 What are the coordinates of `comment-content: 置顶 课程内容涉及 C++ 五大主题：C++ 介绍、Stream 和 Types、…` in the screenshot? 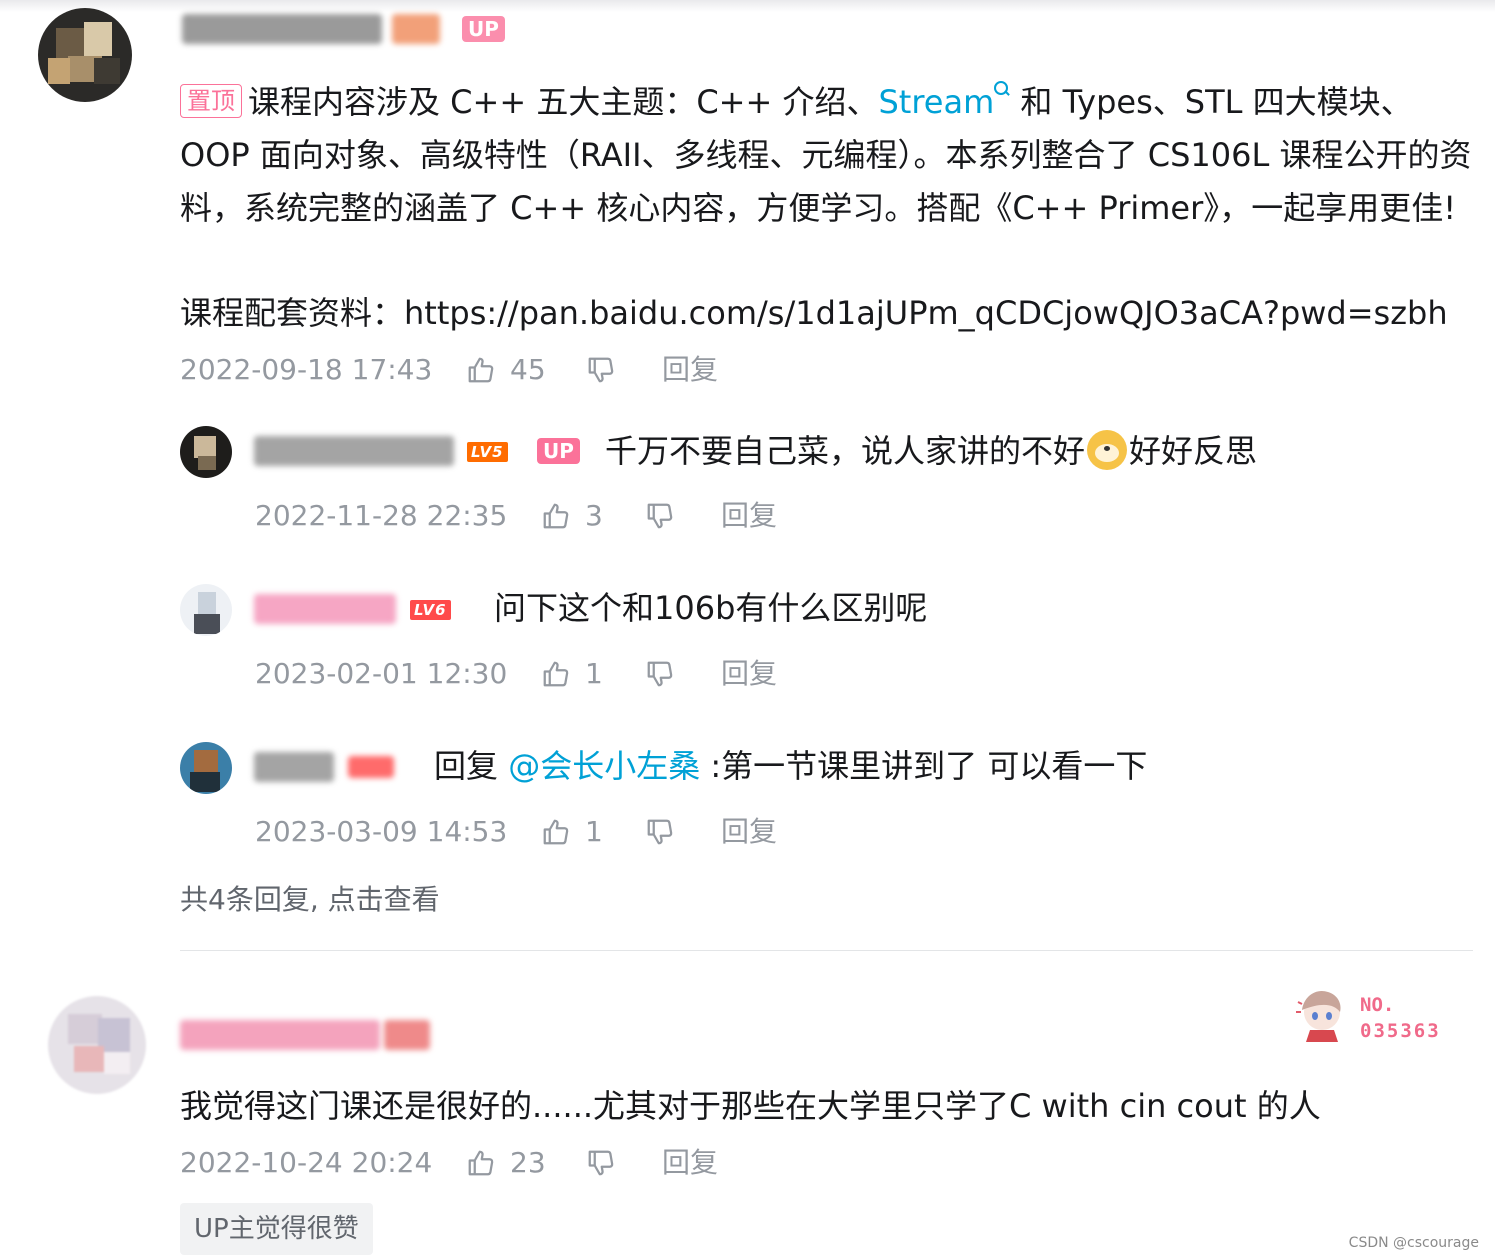 It's located at (826, 154).